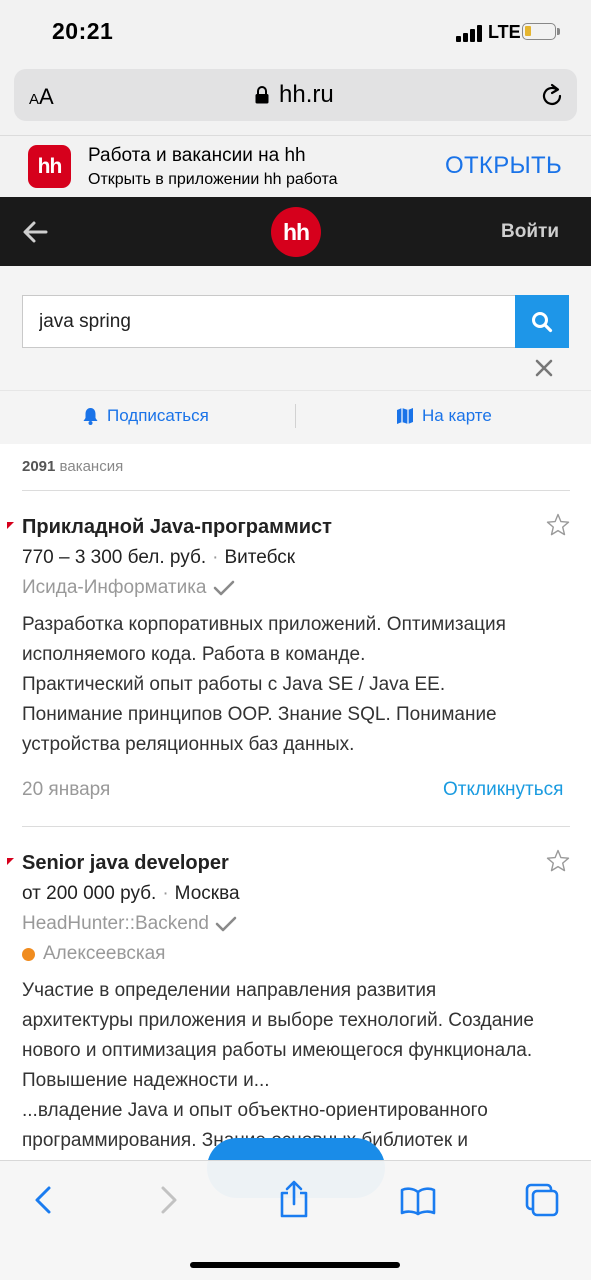 The width and height of the screenshot is (591, 1280). What do you see at coordinates (295, 416) in the screenshot?
I see `actions-divider` at bounding box center [295, 416].